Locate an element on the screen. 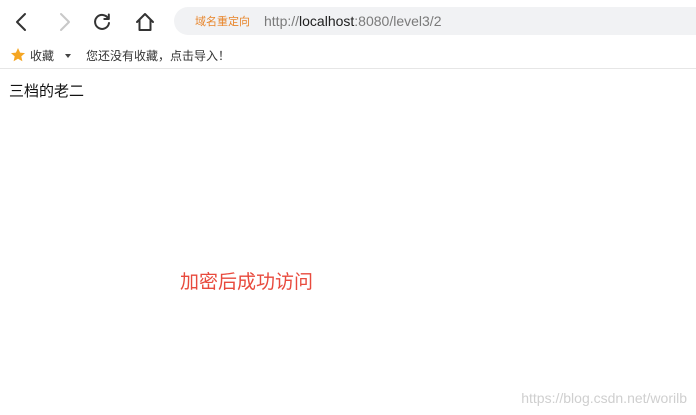 Image resolution: width=696 pixels, height=415 pixels. reload-icon is located at coordinates (102, 21).